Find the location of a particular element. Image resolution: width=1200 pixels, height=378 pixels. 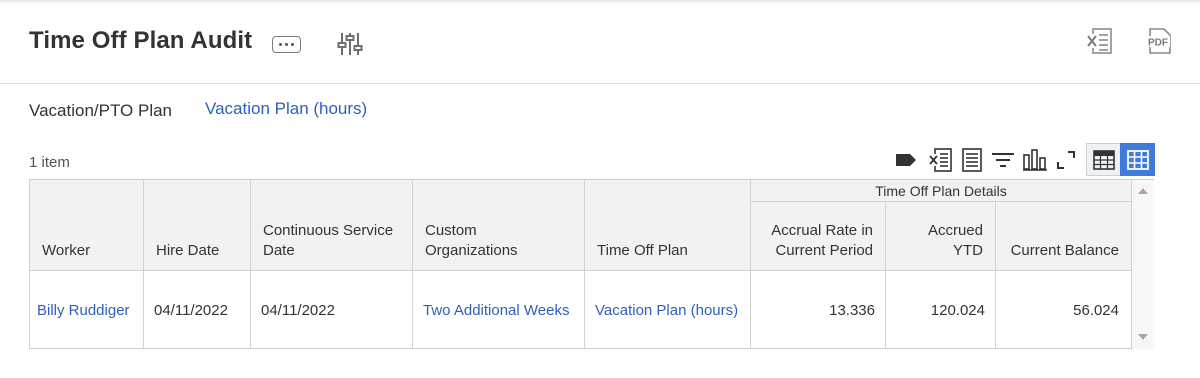

cell-accrual-rate: 13.336 is located at coordinates (818, 310).